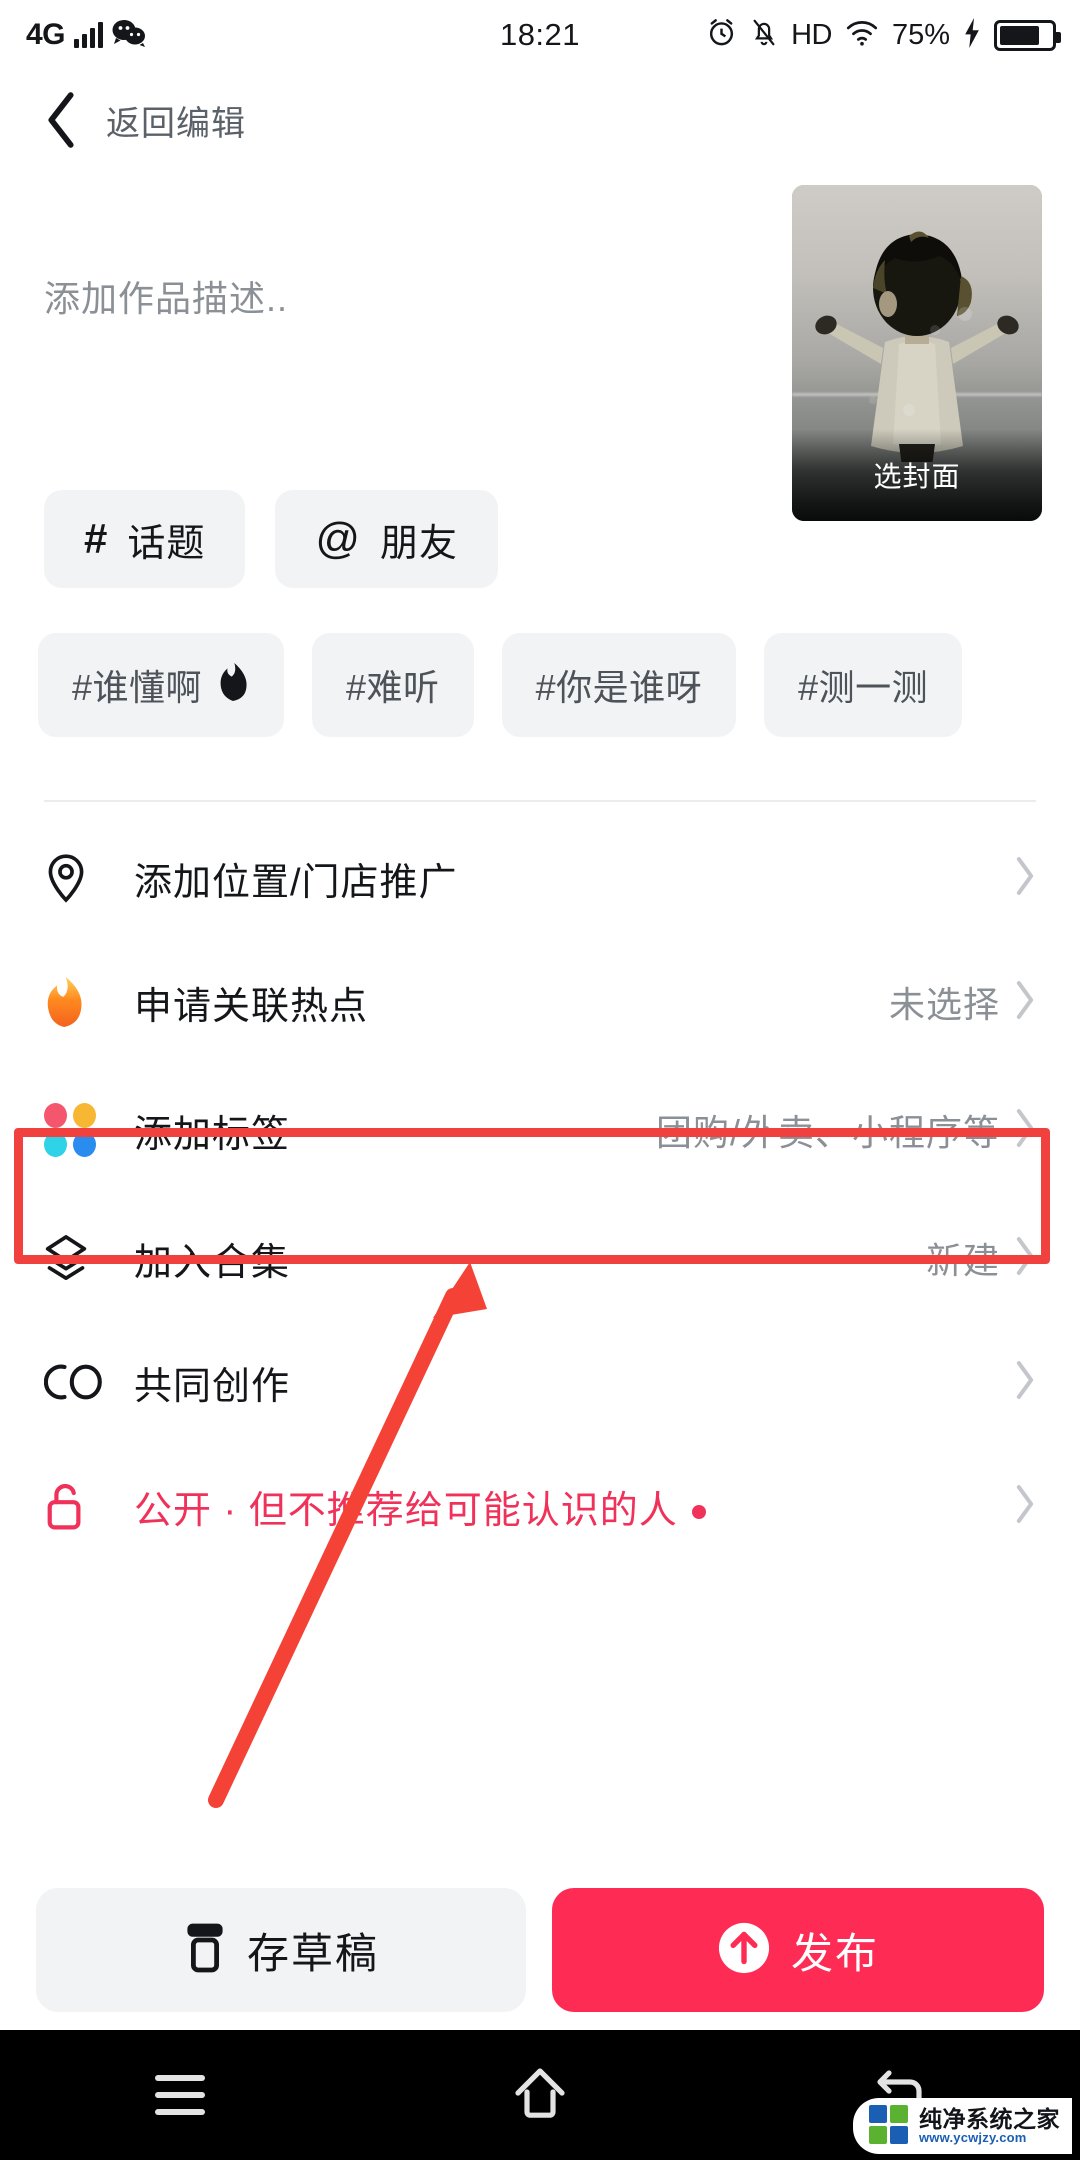  I want to click on hashtag-label: #你是谁呀, so click(619, 687).